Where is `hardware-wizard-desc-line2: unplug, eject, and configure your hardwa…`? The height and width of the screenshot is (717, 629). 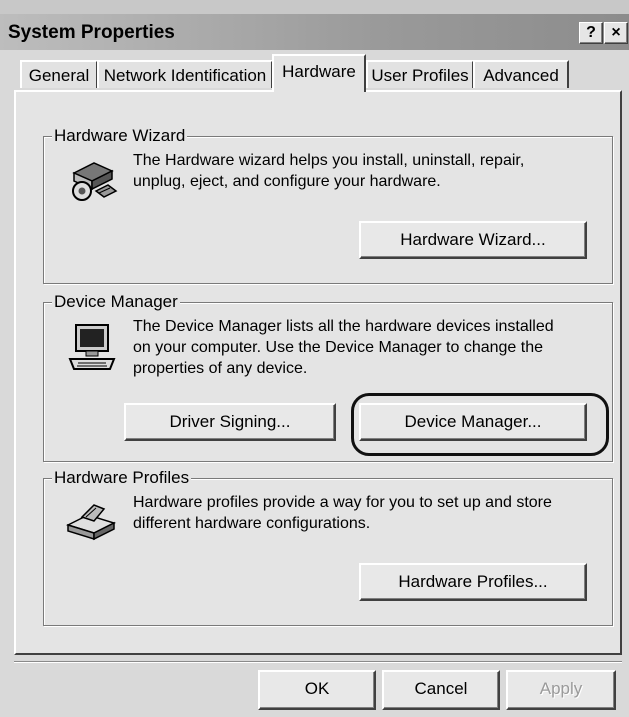
hardware-wizard-desc-line2: unplug, eject, and configure your hardwa… is located at coordinates (287, 181).